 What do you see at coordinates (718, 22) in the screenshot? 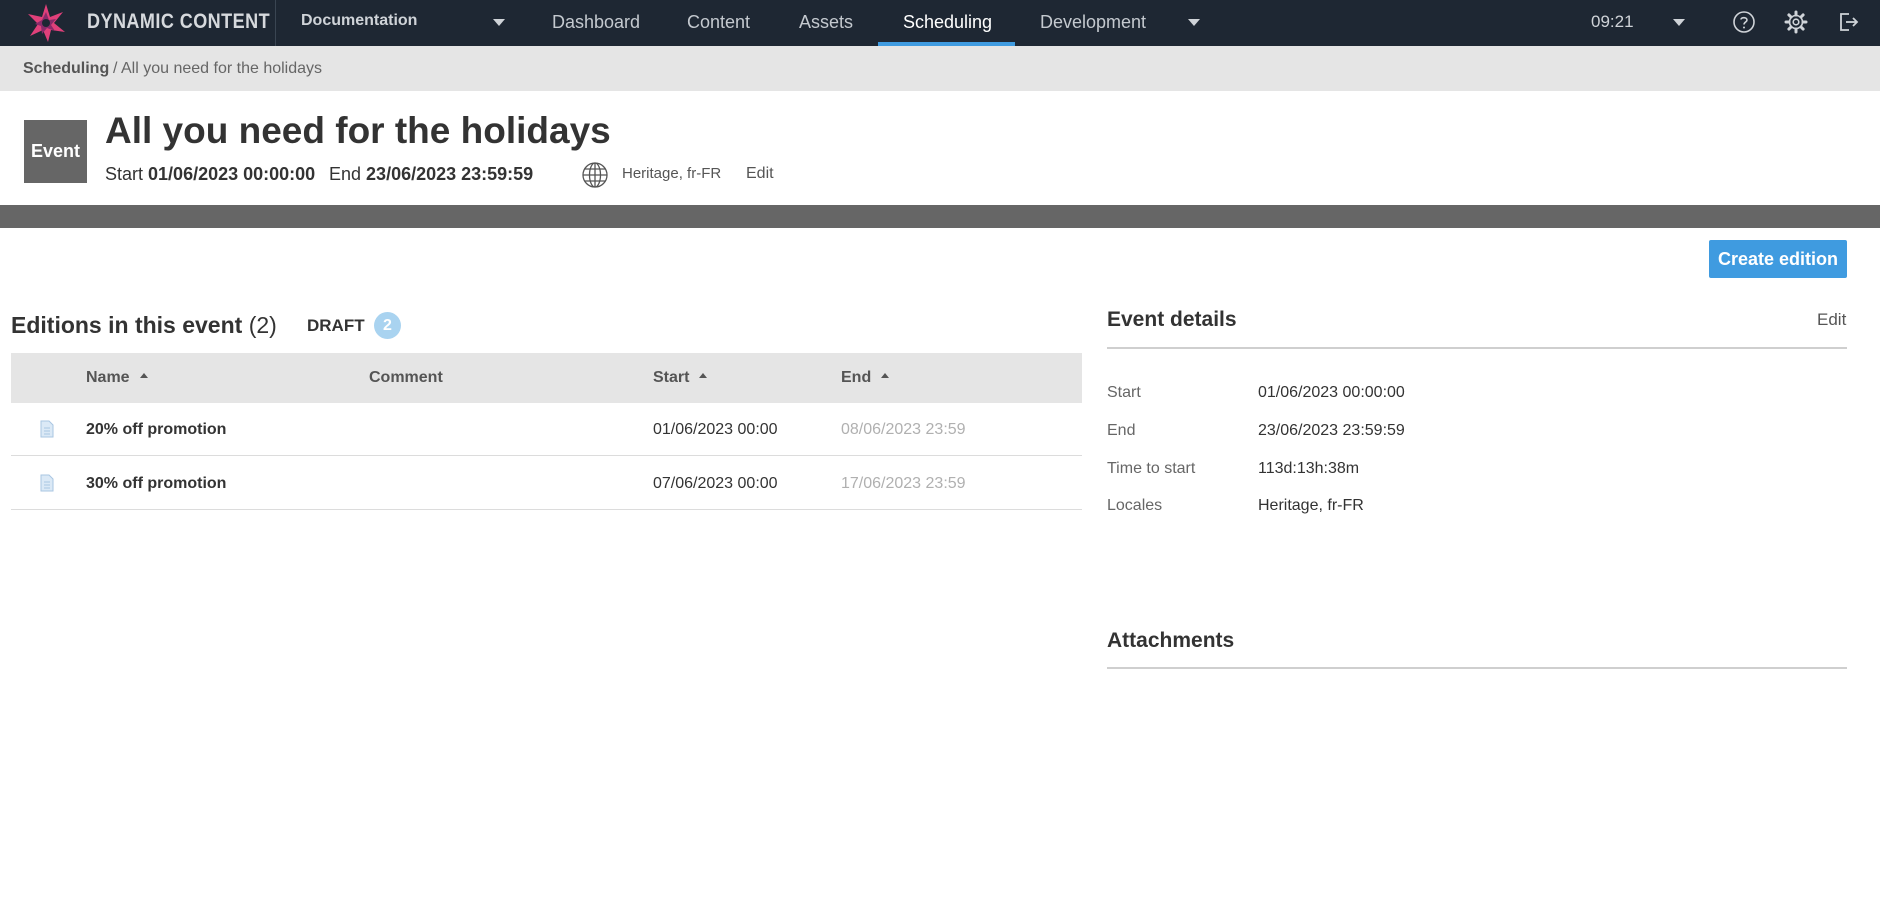
I see `nav-content: Content` at bounding box center [718, 22].